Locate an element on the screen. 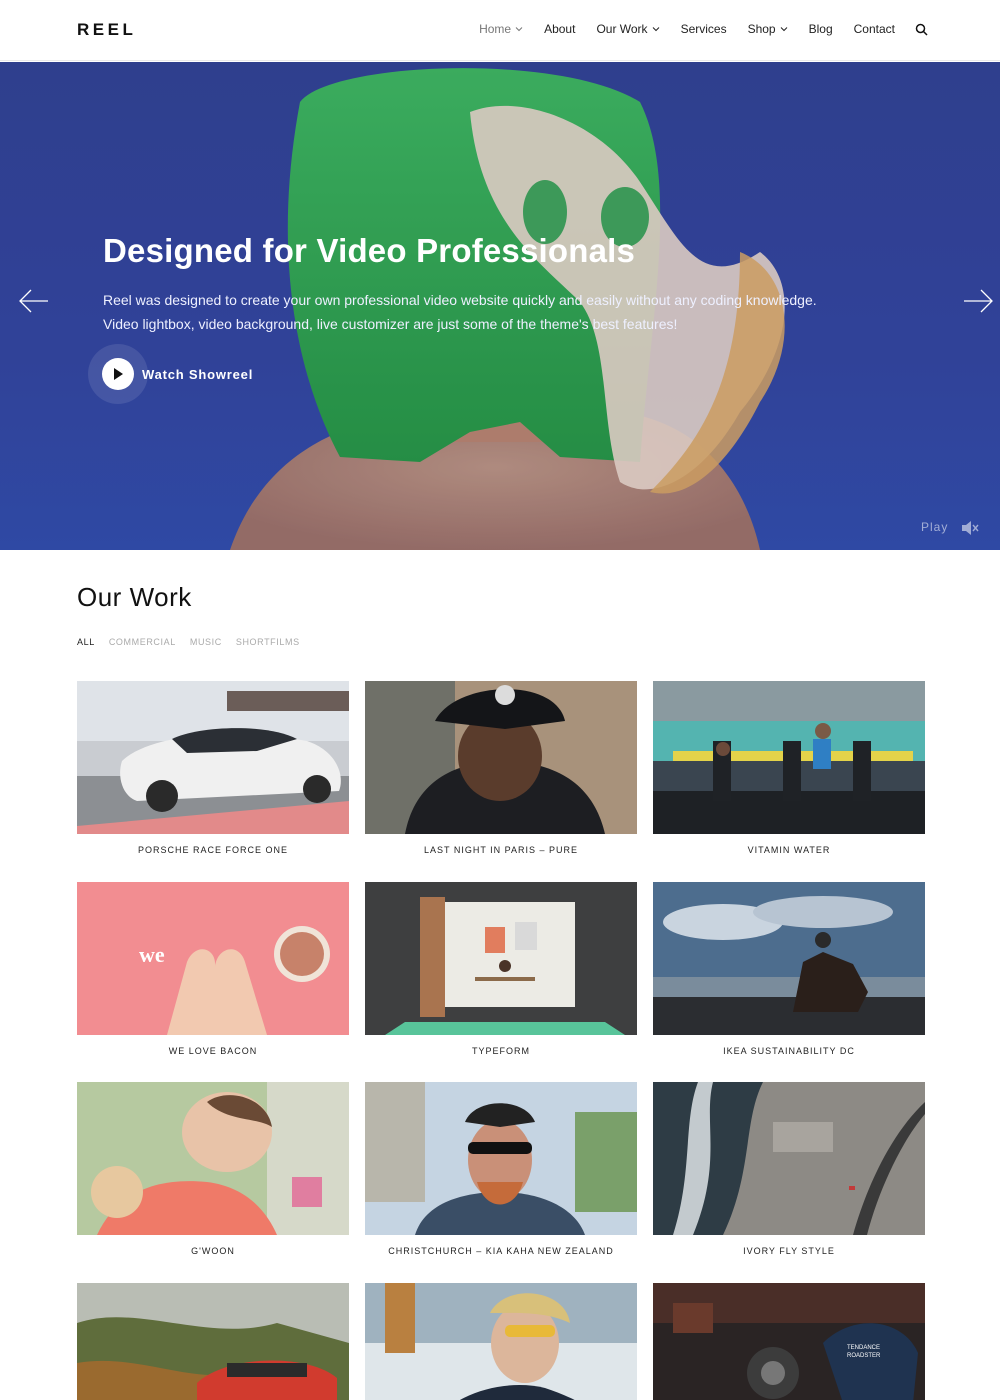  play-button-halo is located at coordinates (118, 374).